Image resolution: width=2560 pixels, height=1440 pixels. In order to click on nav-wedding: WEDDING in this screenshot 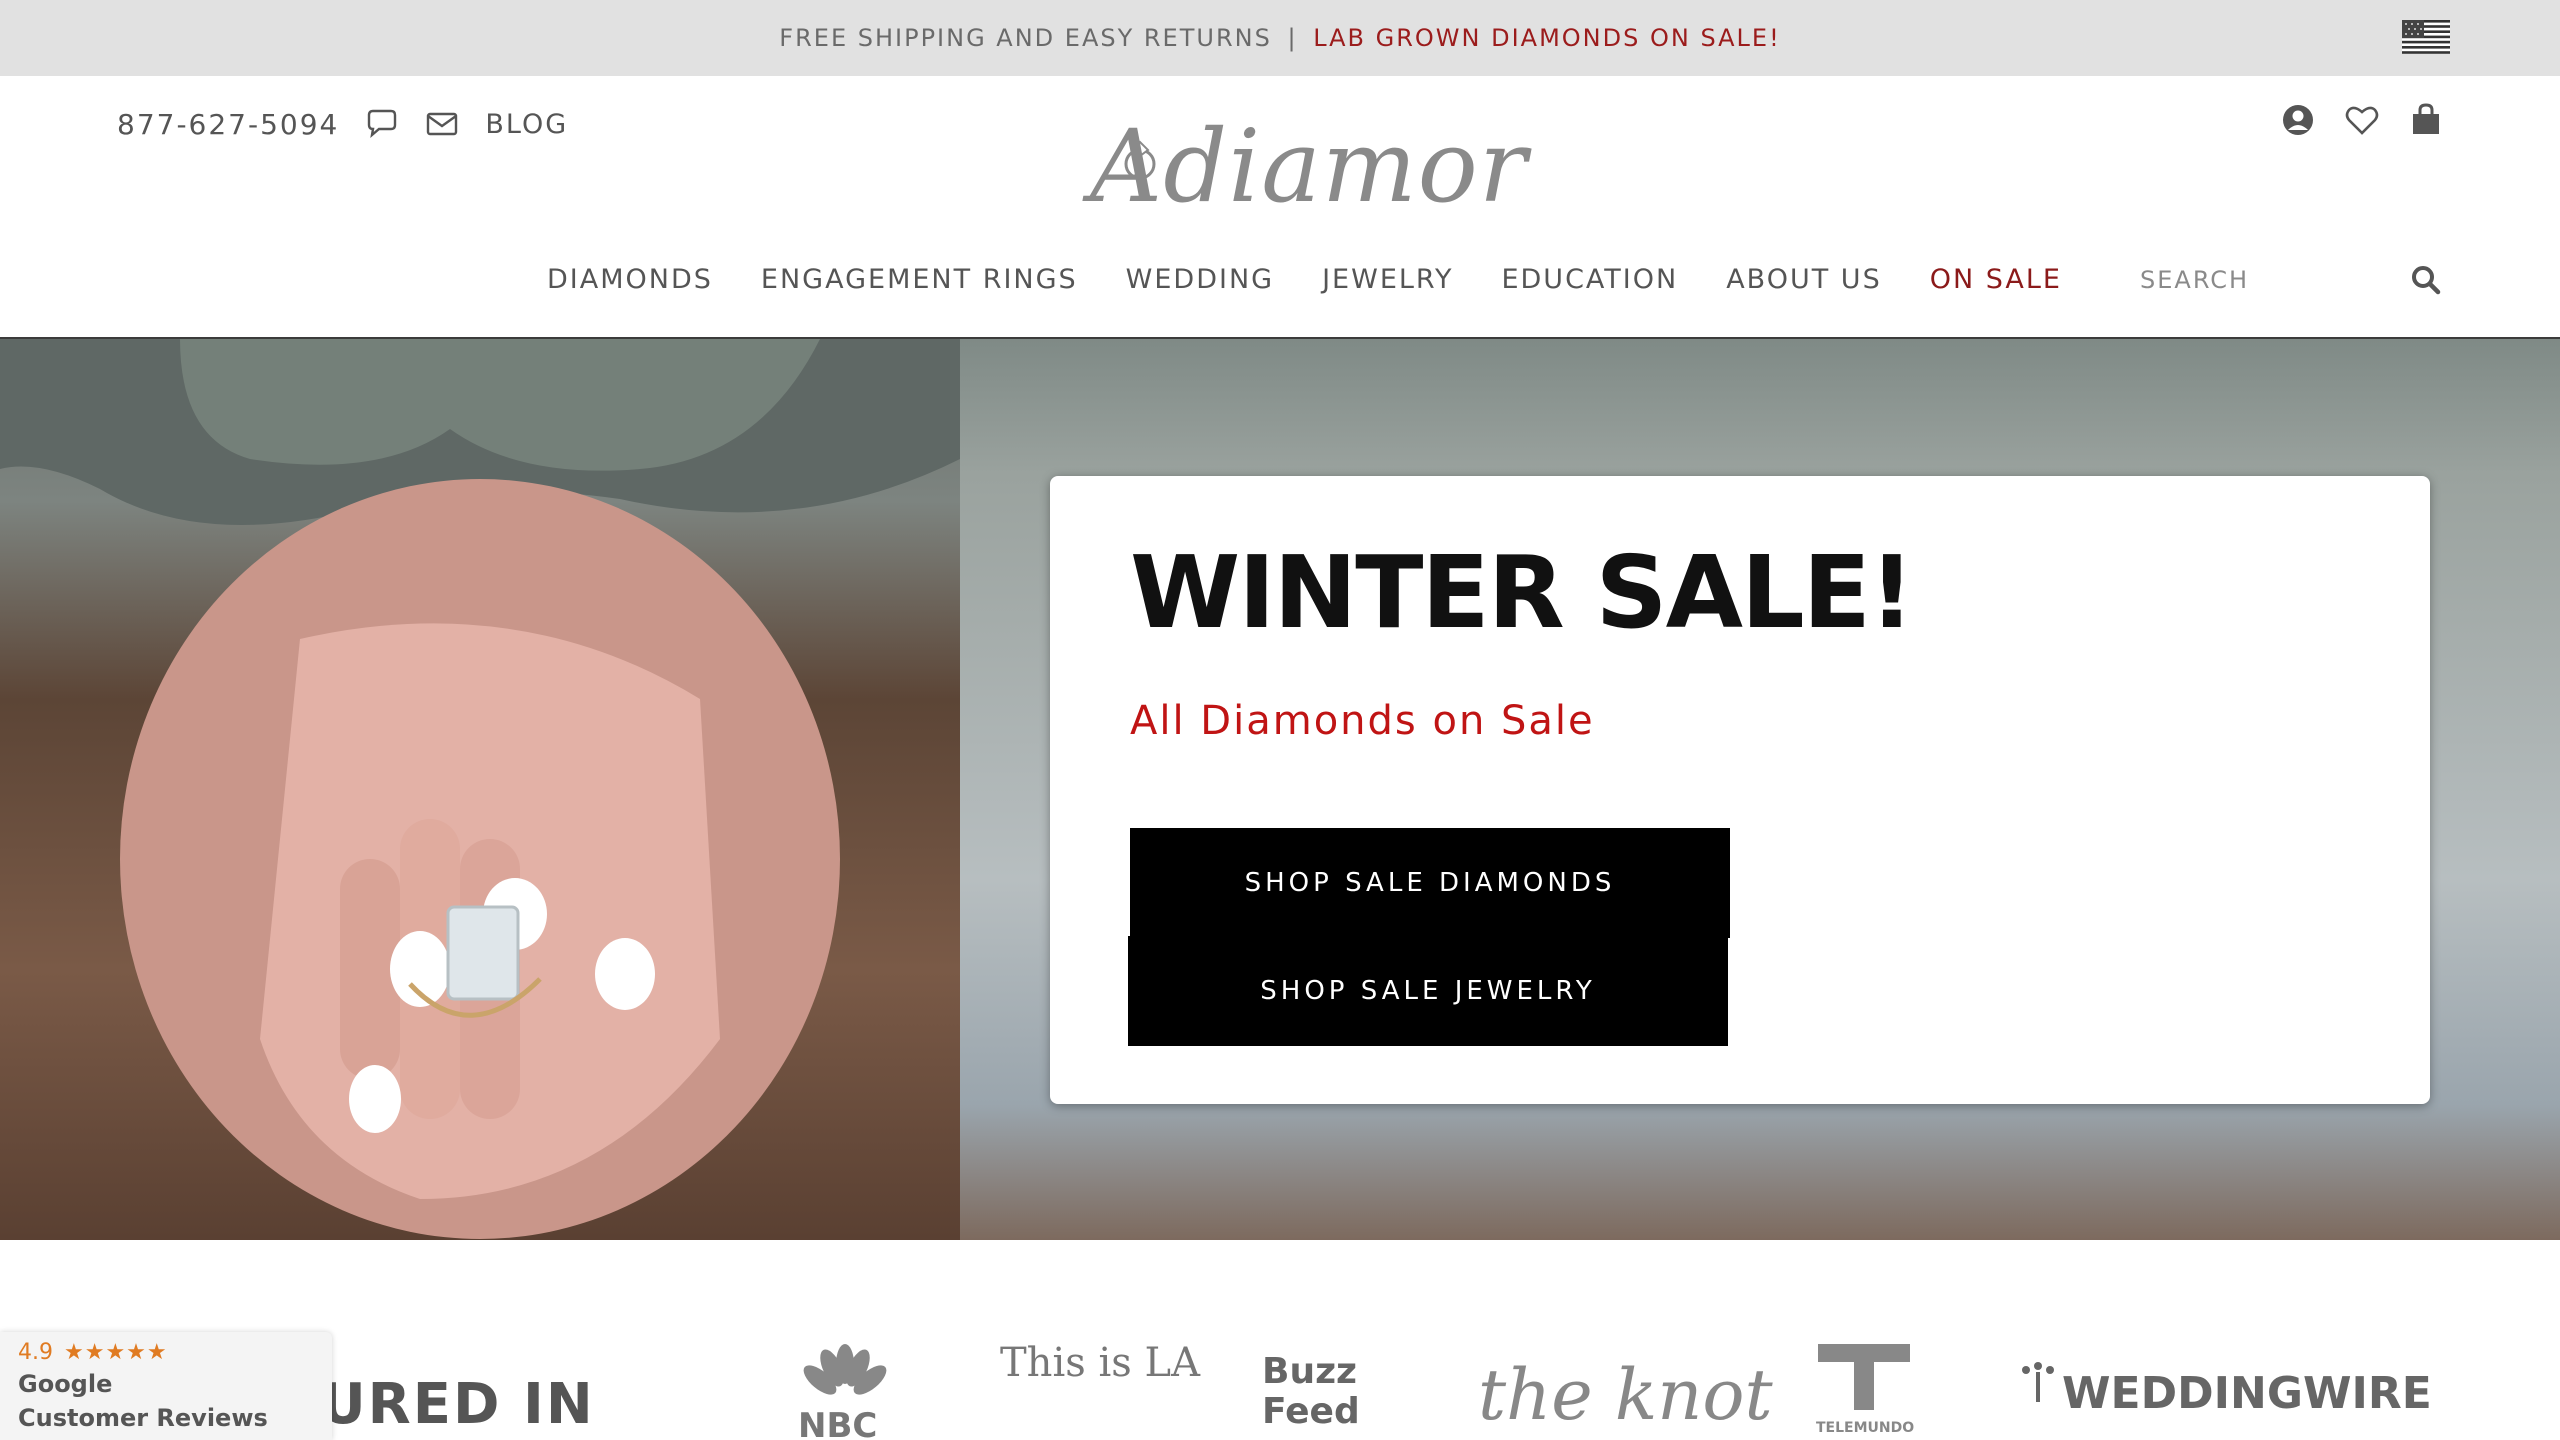, I will do `click(1200, 279)`.